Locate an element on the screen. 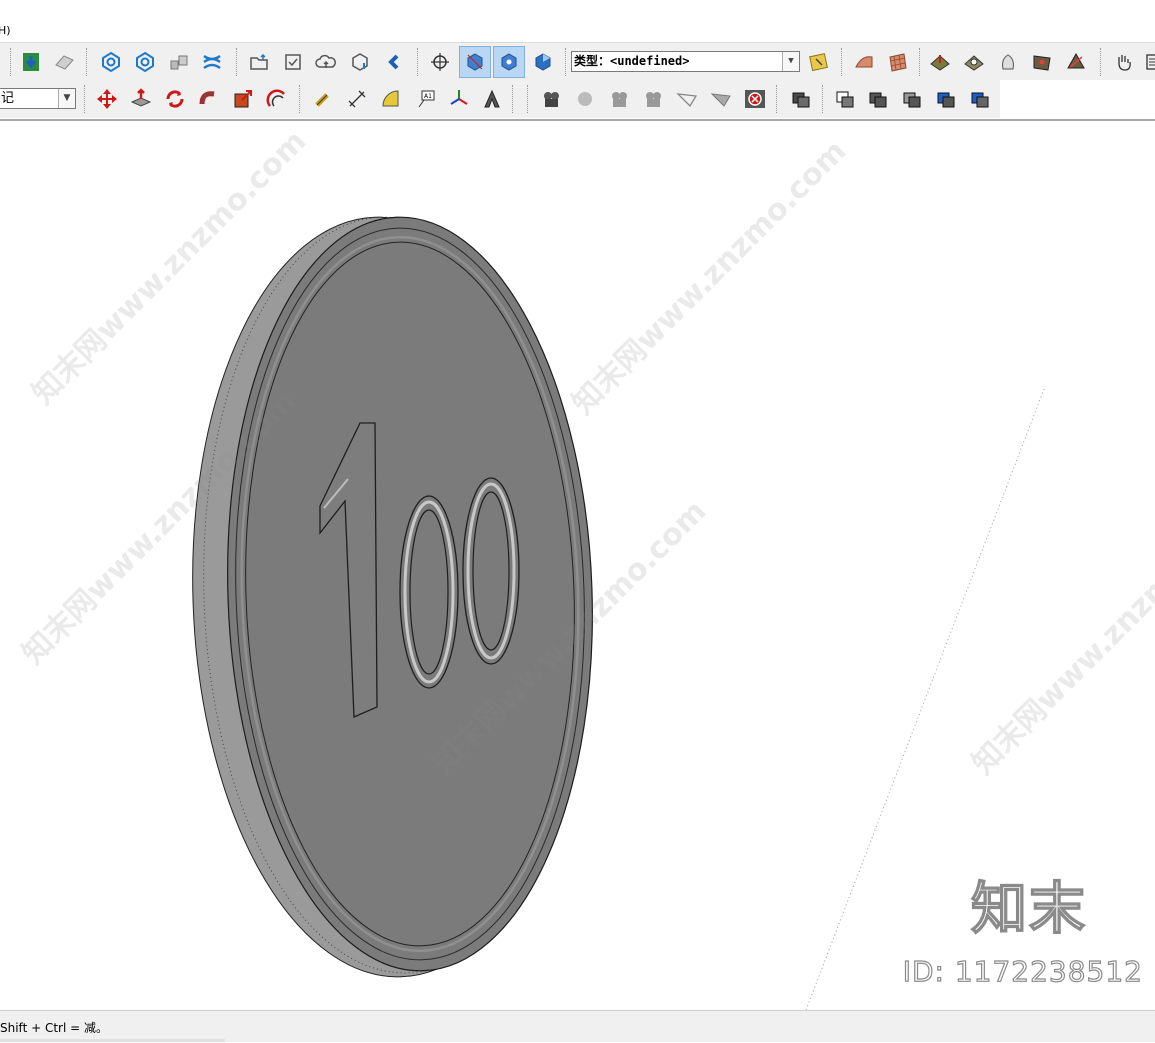  flip-edge-icon is located at coordinates (1076, 62).